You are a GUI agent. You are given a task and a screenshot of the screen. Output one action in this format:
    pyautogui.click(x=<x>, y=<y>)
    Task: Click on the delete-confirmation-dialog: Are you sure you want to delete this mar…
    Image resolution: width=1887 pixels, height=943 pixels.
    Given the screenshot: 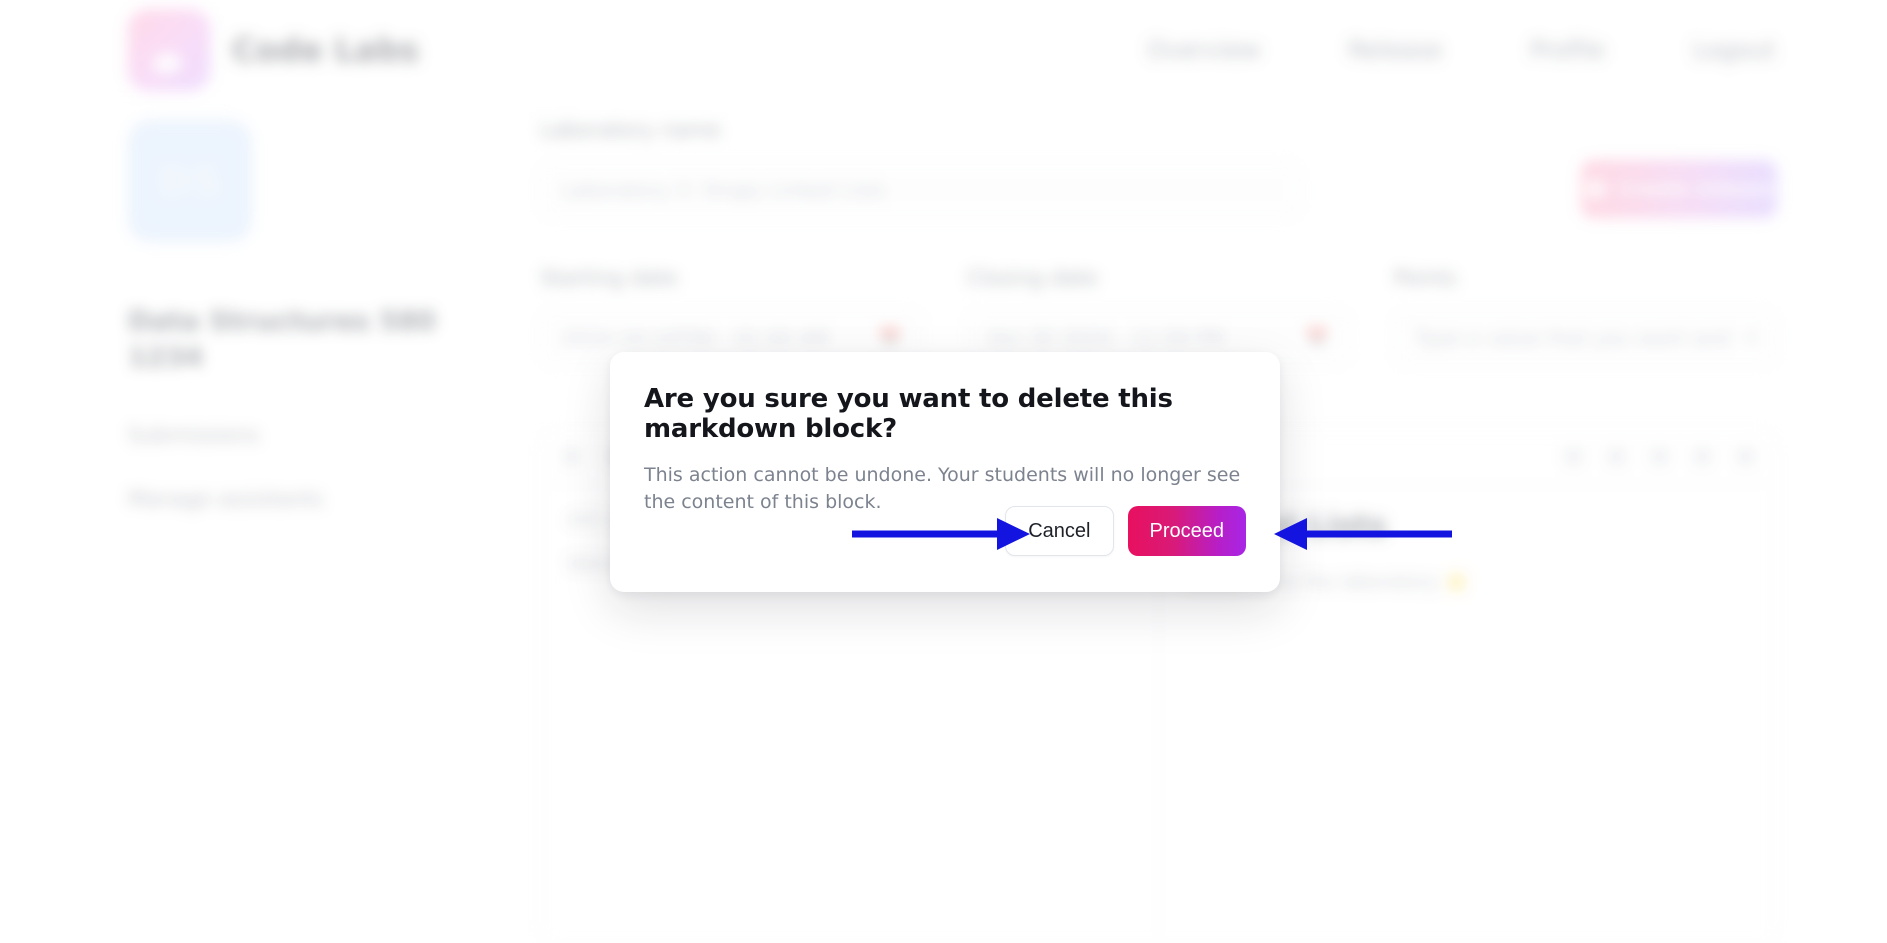 What is the action you would take?
    pyautogui.click(x=945, y=472)
    